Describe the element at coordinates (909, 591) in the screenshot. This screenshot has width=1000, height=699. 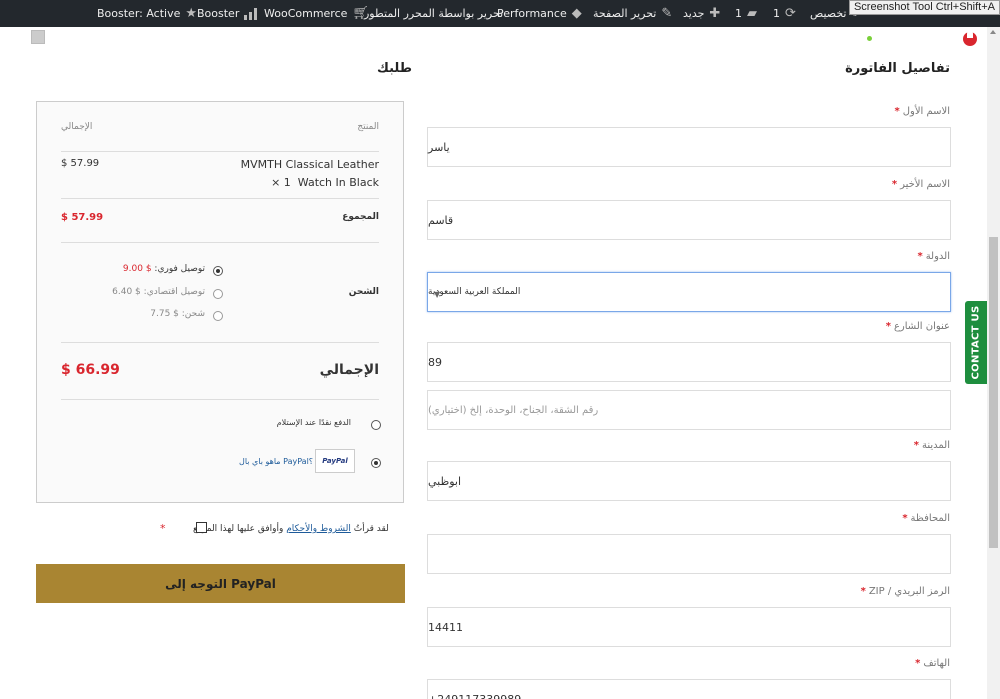
I see `field-label-text: الرمز البريدي / ZIP` at that location.